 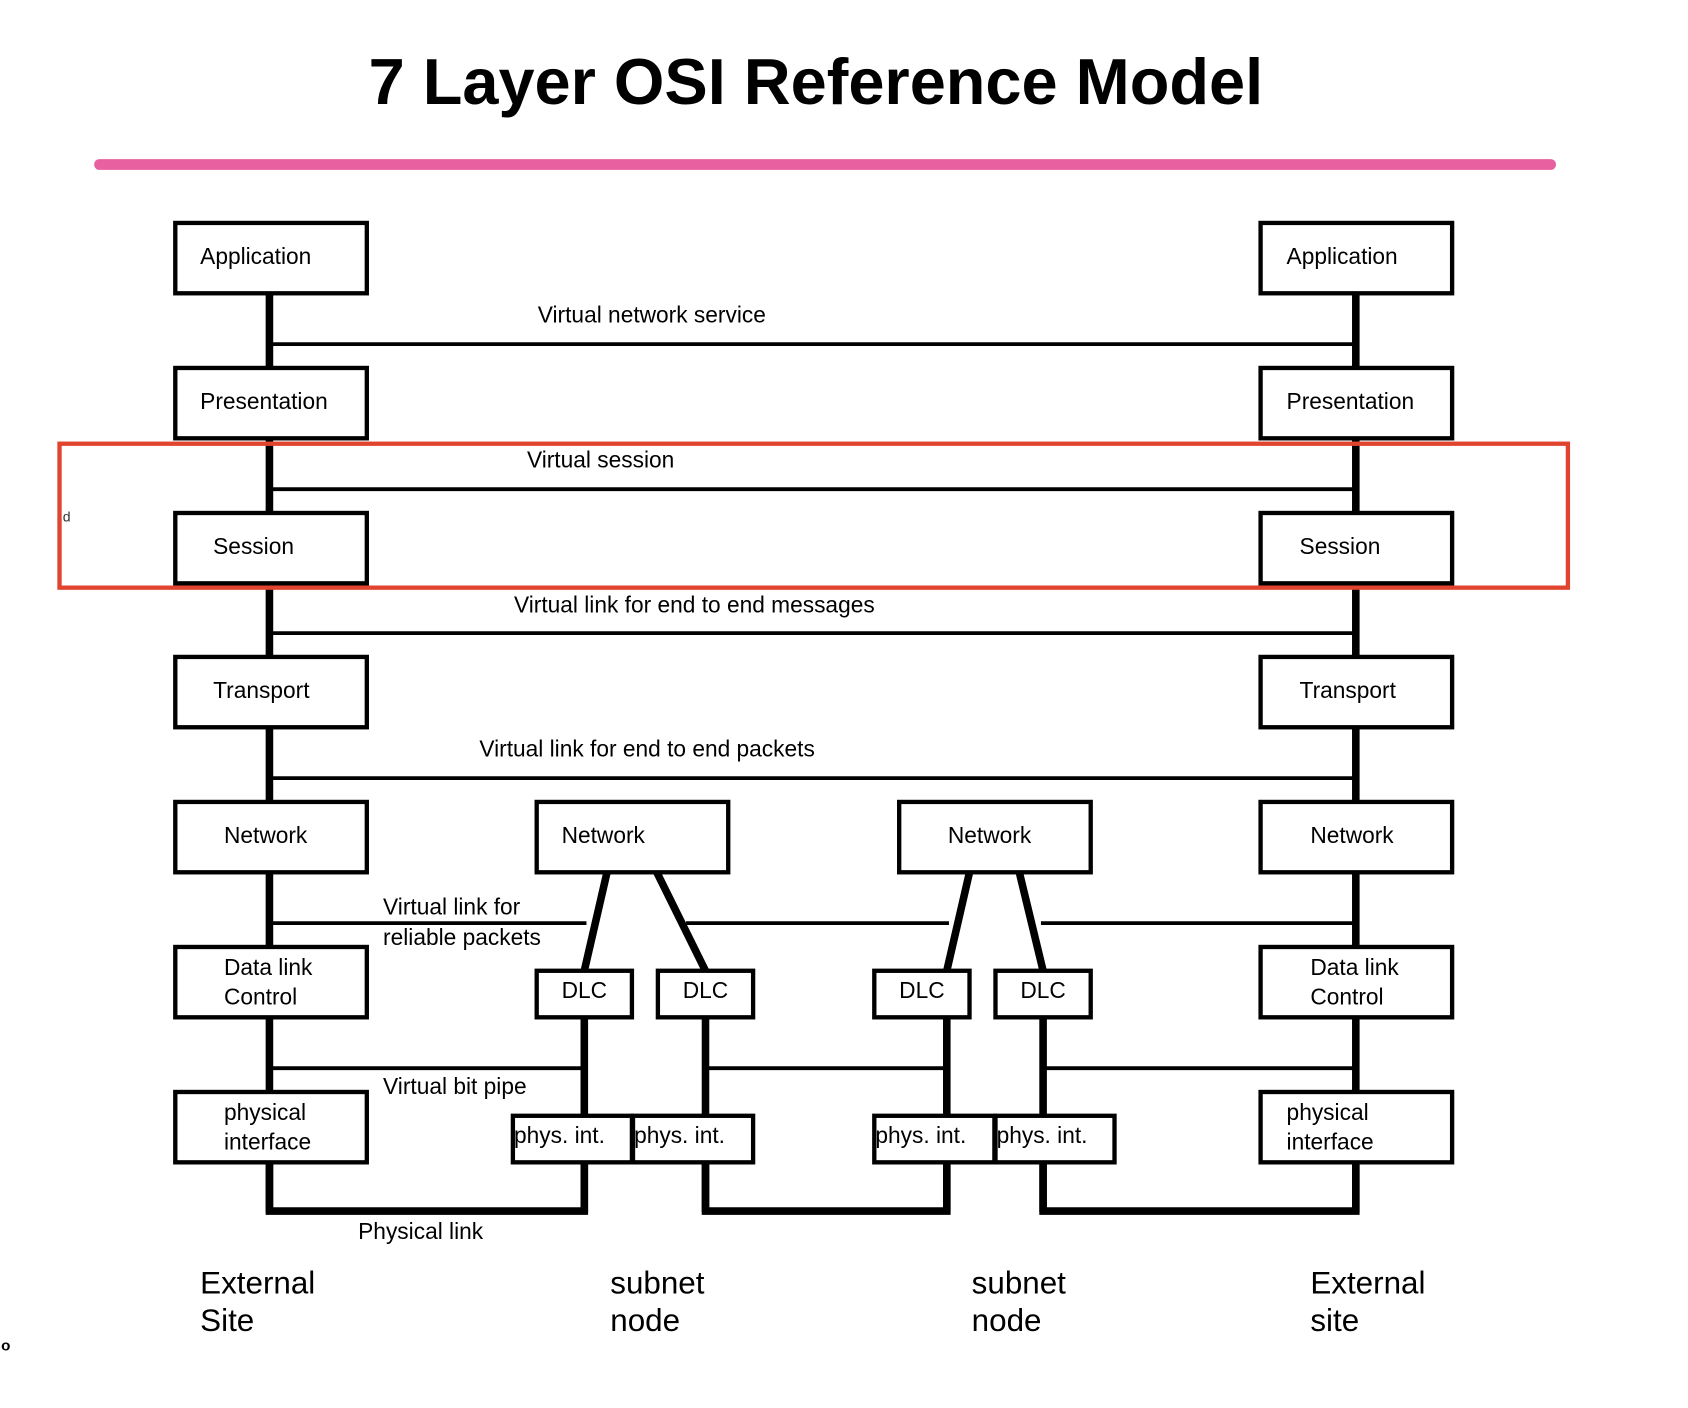 What do you see at coordinates (1356, 982) in the screenshot?
I see `right-datalink-layer: Data link Control` at bounding box center [1356, 982].